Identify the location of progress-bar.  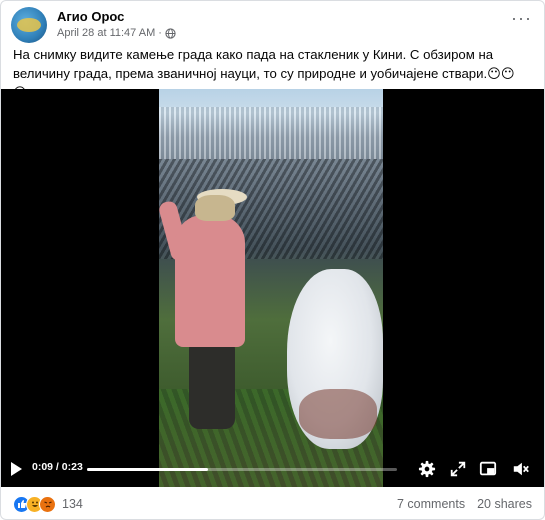
(242, 469).